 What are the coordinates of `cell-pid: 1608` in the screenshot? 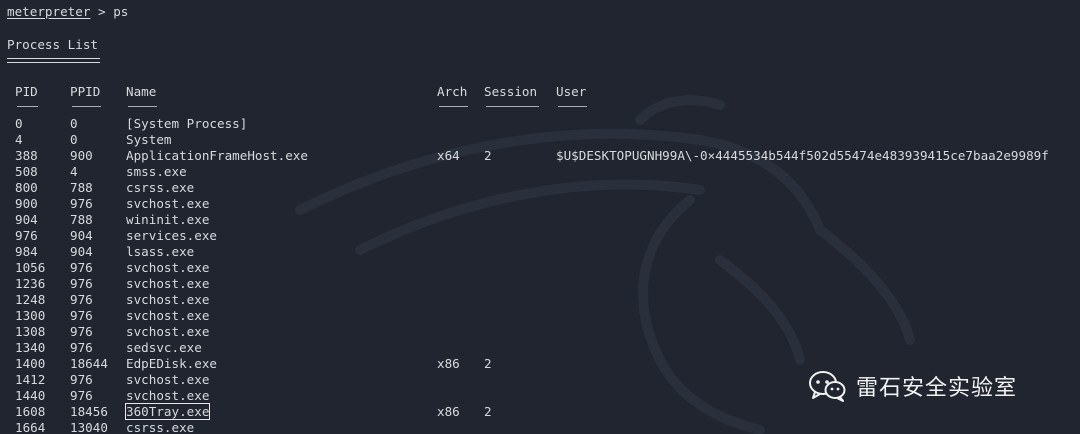 It's located at (30, 411).